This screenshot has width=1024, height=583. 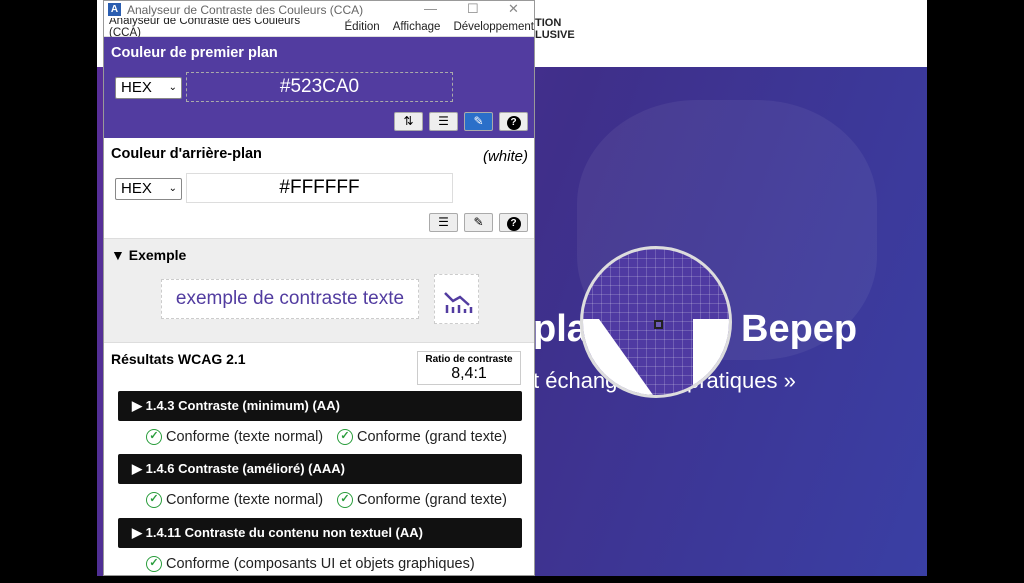 What do you see at coordinates (799, 329) in the screenshot?
I see `hero-title: Bepep` at bounding box center [799, 329].